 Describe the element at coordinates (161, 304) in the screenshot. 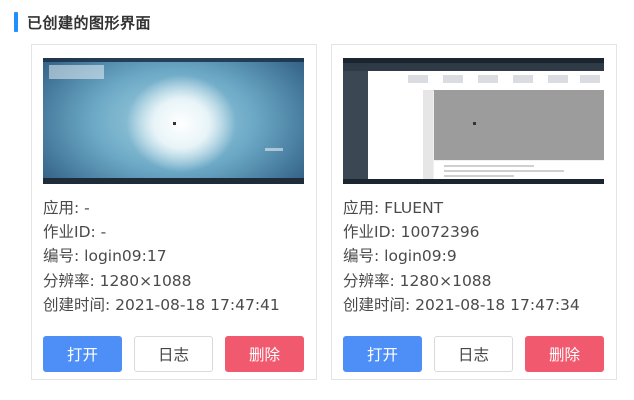

I see `info-created-time: 创建时间: 2021-08-18 17:47:41` at that location.